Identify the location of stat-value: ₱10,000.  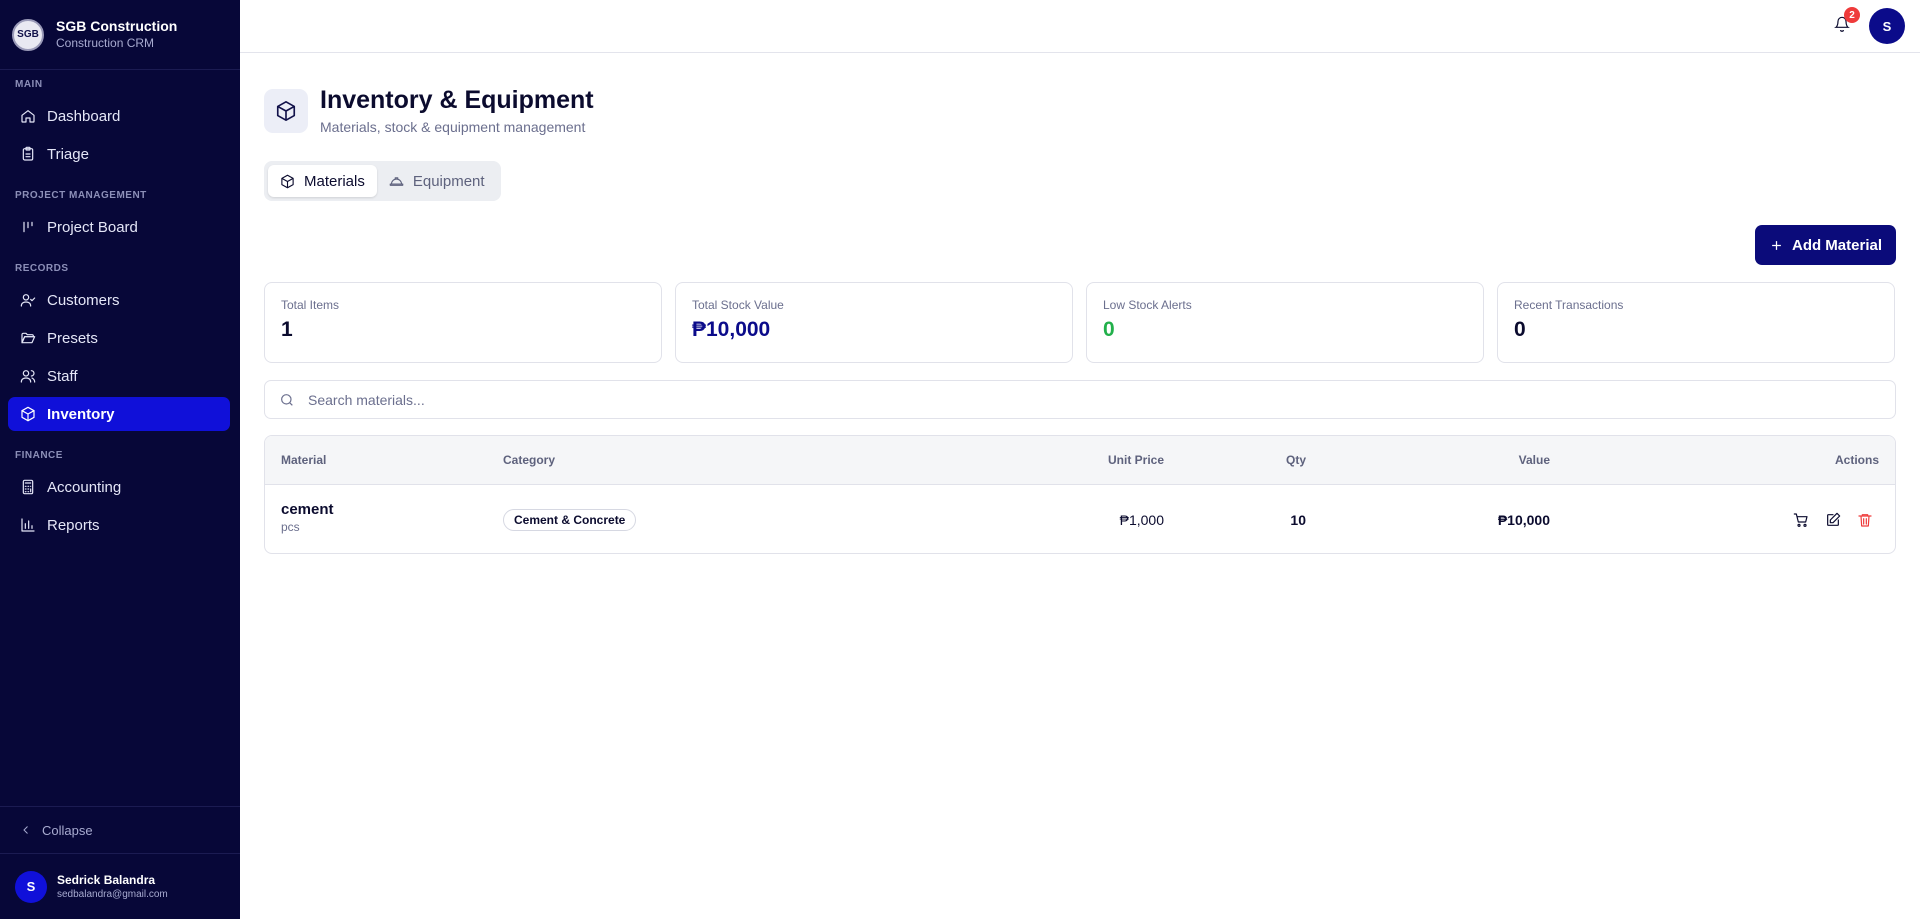
(731, 329).